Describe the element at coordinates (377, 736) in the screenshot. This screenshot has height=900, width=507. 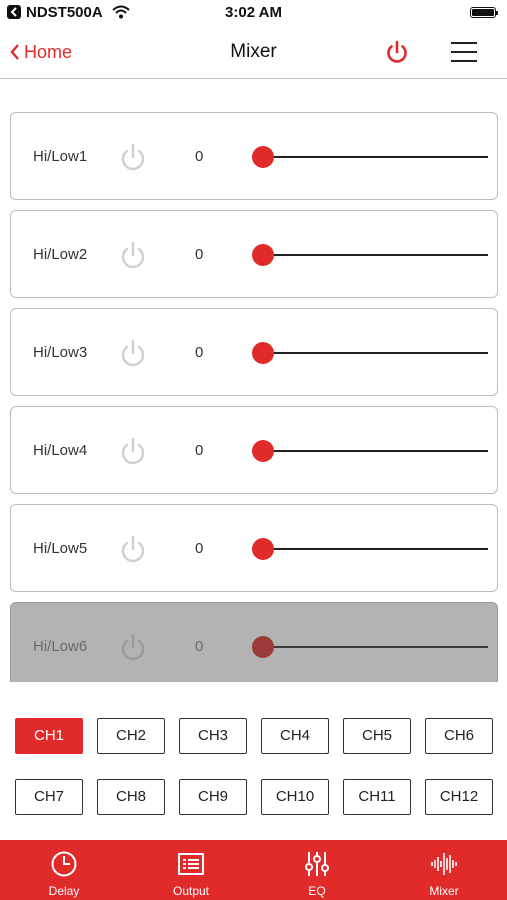
I see `channel-button-ch5: CH5` at that location.